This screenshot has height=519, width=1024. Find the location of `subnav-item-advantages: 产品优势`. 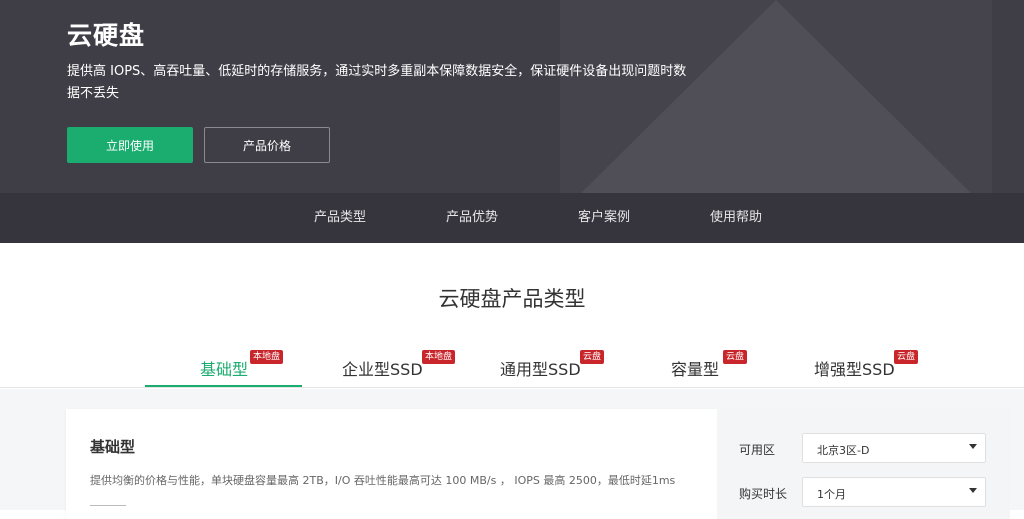

subnav-item-advantages: 产品优势 is located at coordinates (472, 218).